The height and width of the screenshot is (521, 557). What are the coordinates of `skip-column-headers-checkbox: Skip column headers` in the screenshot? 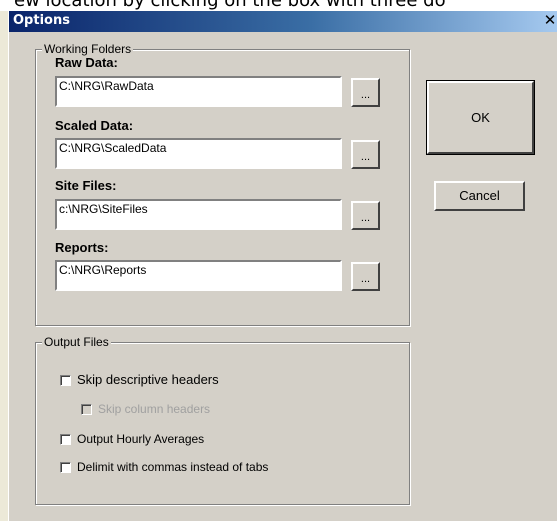 It's located at (145, 409).